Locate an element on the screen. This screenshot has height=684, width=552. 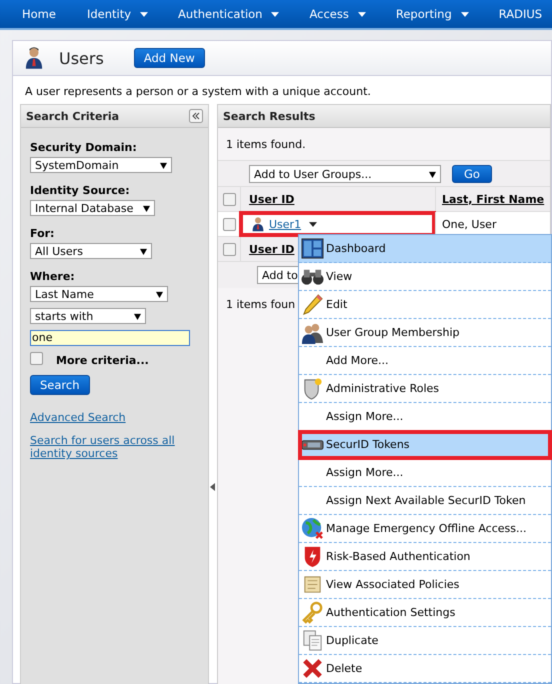
field-label: For: is located at coordinates (42, 233).